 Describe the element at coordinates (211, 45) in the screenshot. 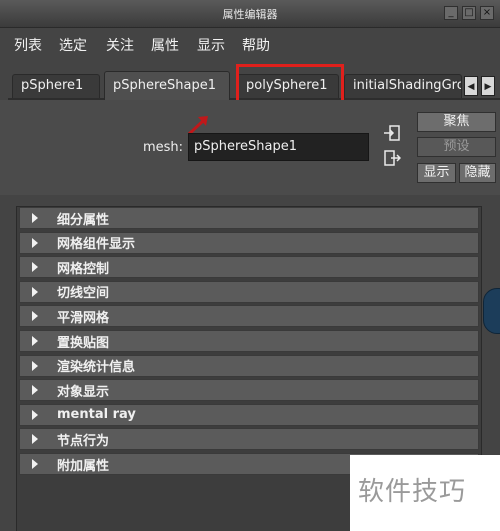

I see `menu-show: 显示` at that location.